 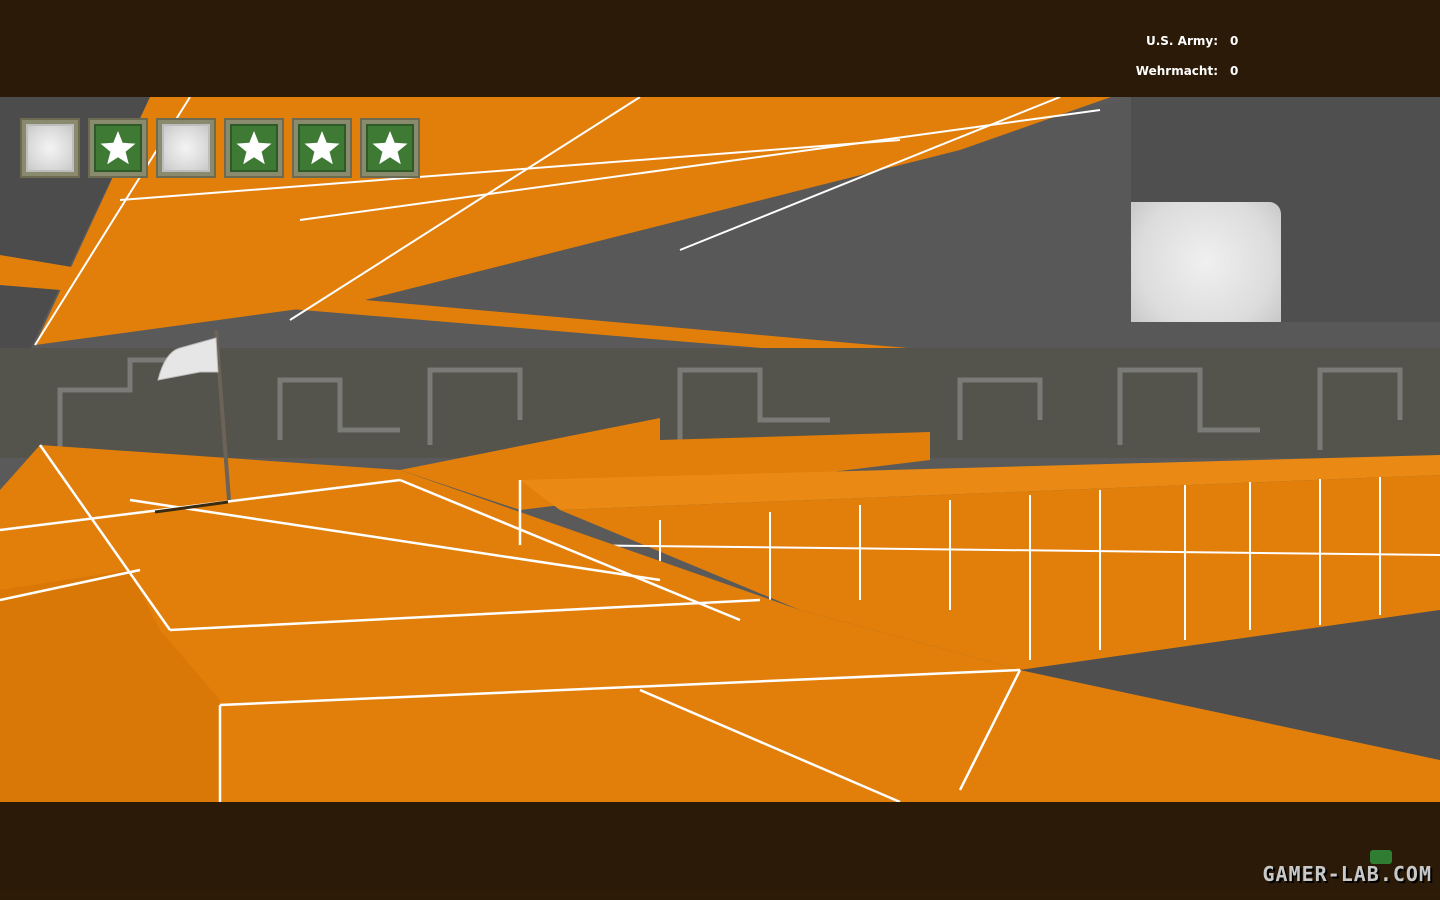 I want to click on flag-status-bar, so click(x=220, y=148).